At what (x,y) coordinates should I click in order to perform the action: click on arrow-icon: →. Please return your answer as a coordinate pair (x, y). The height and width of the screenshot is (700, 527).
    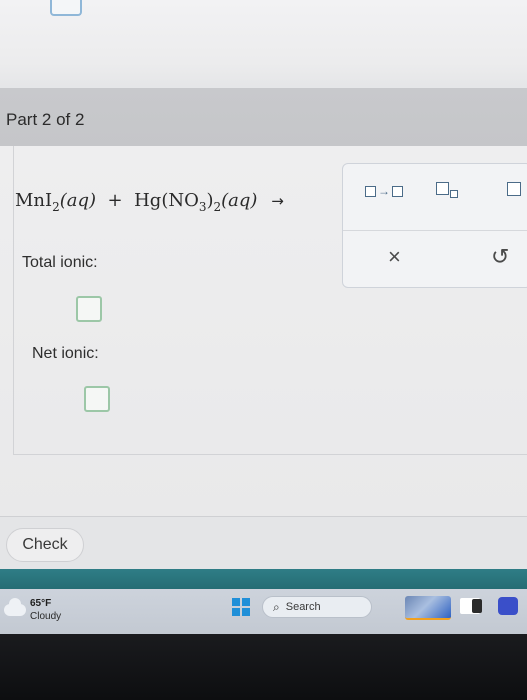
    Looking at the image, I should click on (384, 191).